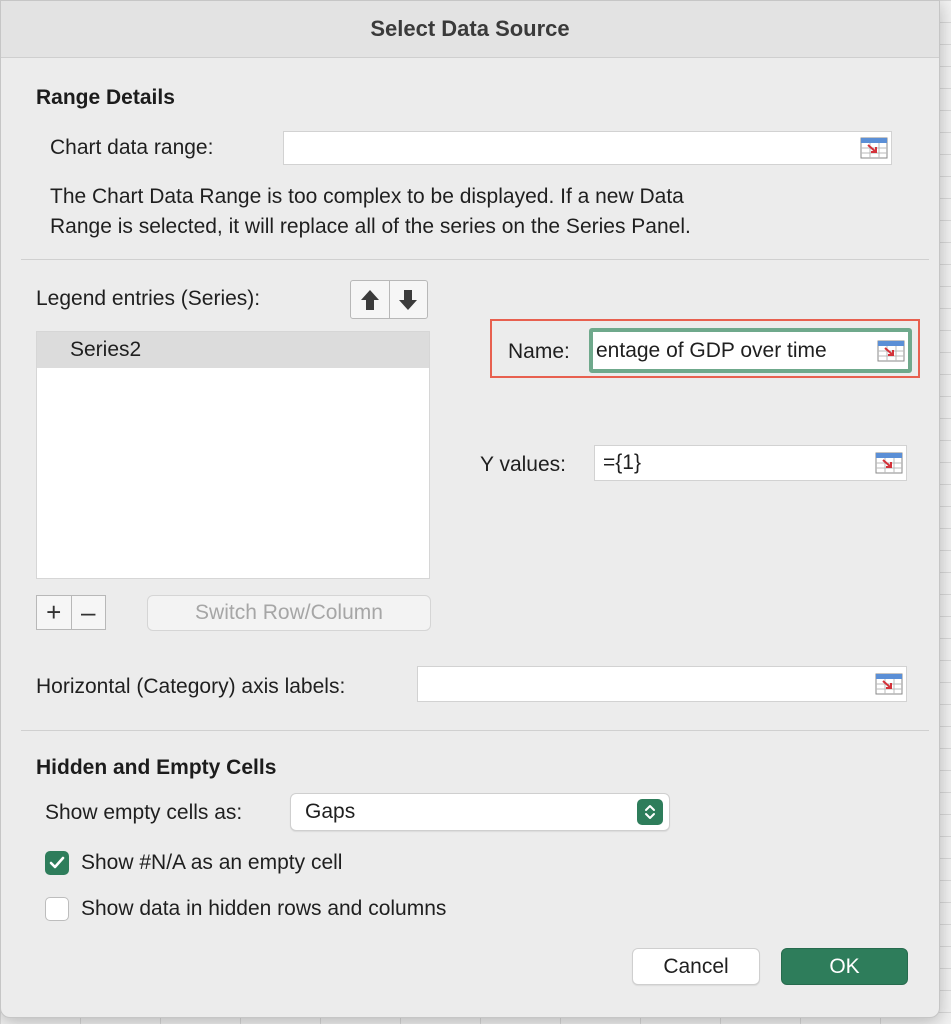  What do you see at coordinates (539, 351) in the screenshot?
I see `name-label: Name:` at bounding box center [539, 351].